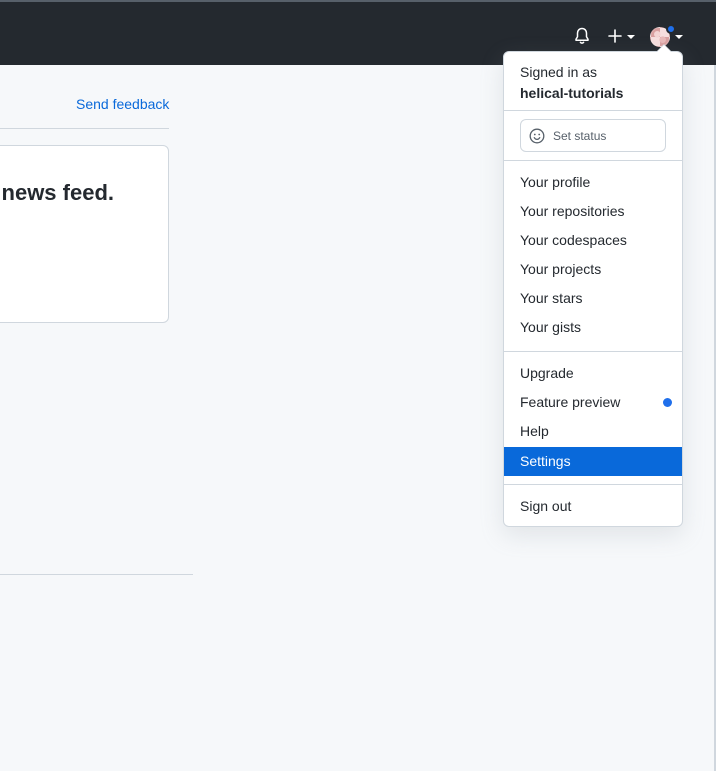 The image size is (716, 771). What do you see at coordinates (593, 431) in the screenshot?
I see `menu-item-help: Help` at bounding box center [593, 431].